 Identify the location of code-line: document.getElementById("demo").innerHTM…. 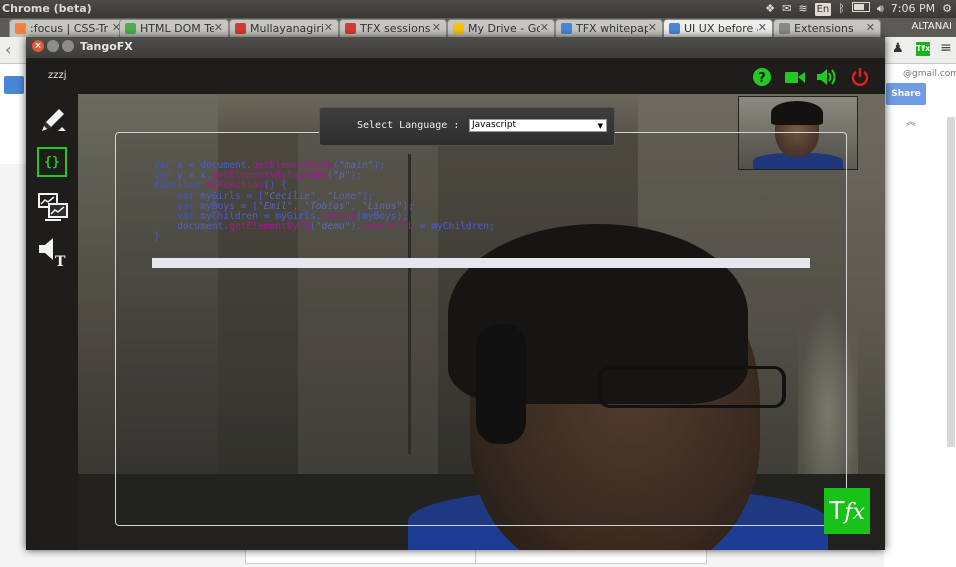
(324, 227).